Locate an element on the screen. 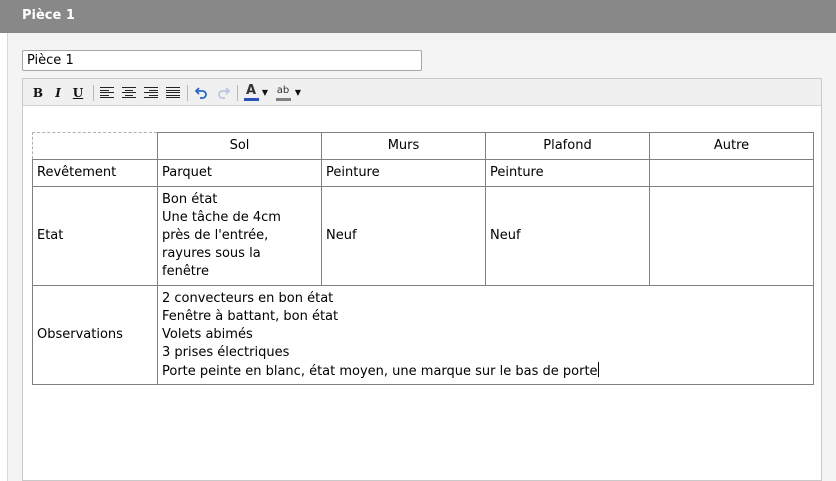 The image size is (836, 481). align-center-icon is located at coordinates (129, 92).